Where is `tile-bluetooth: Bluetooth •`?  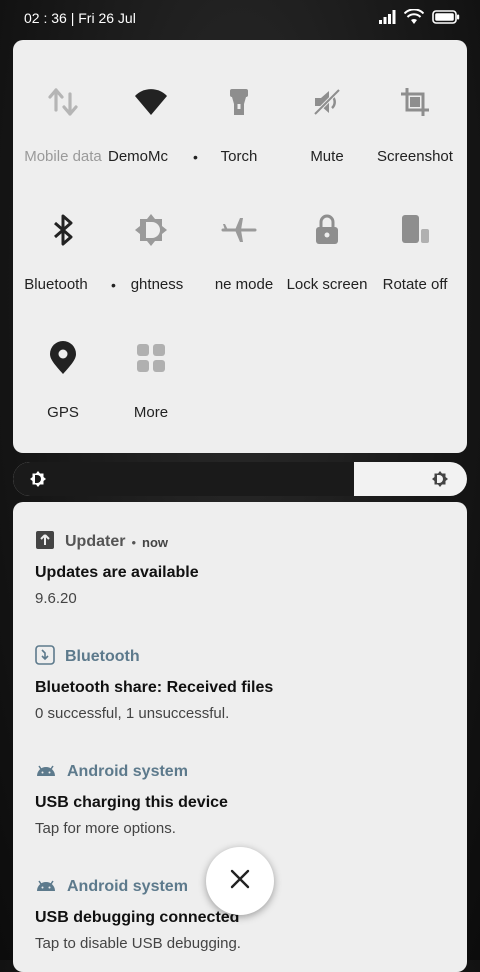 tile-bluetooth: Bluetooth • is located at coordinates (67, 230).